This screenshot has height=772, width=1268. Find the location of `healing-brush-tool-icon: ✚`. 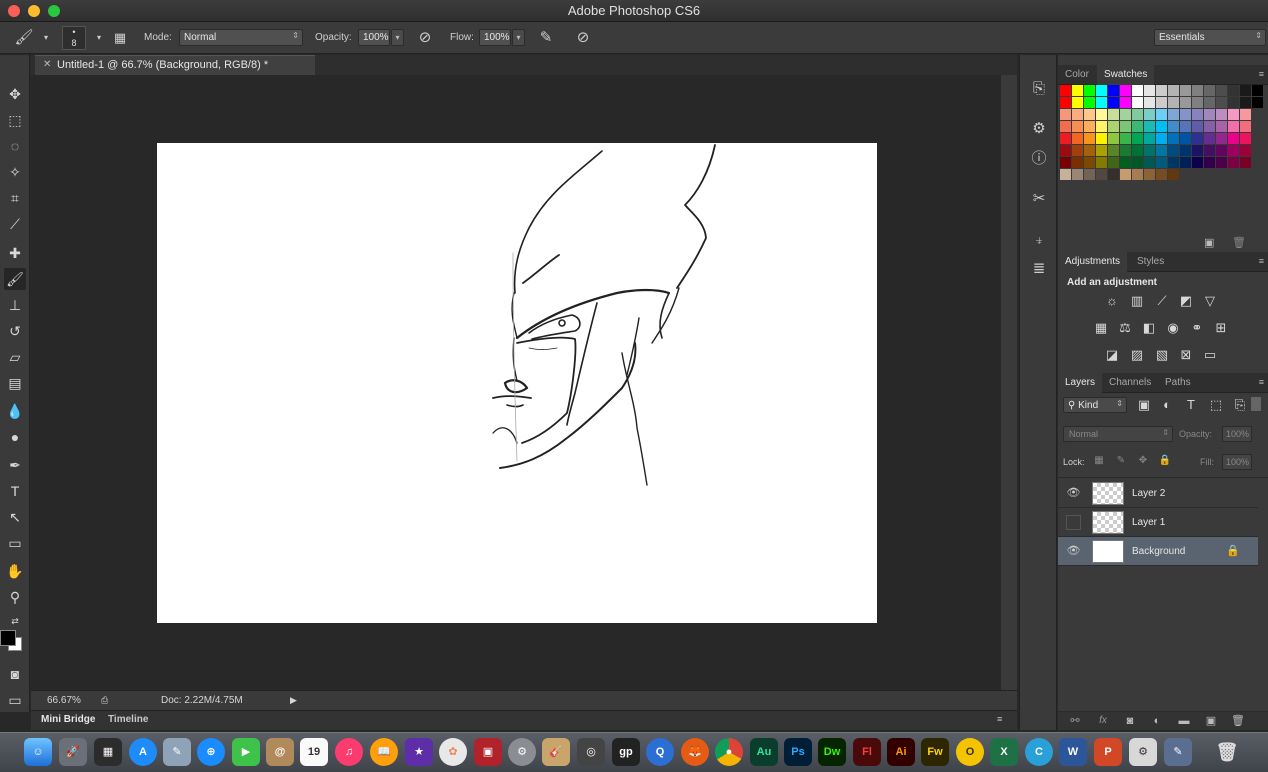

healing-brush-tool-icon: ✚ is located at coordinates (15, 253).